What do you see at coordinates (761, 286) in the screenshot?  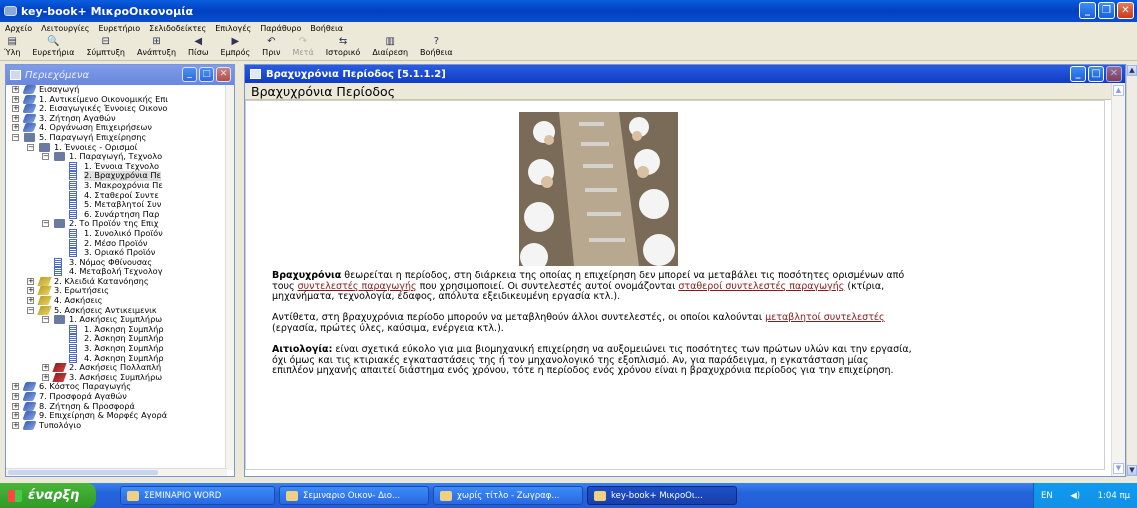 I see `link-fixed-factors: σταθεροί συντελεστές παραγωγής` at bounding box center [761, 286].